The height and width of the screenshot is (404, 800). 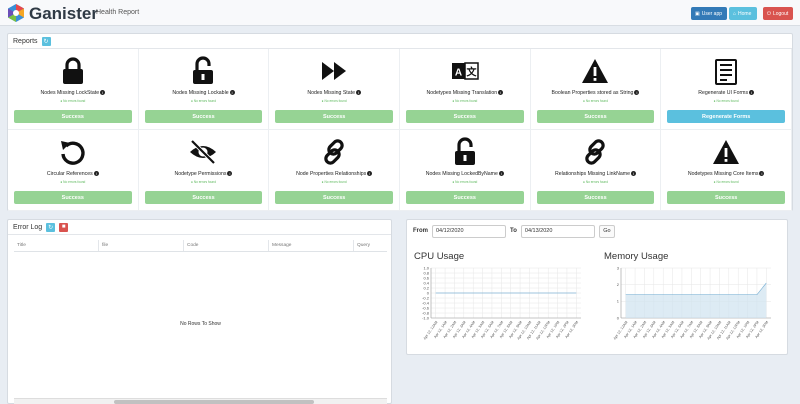 What do you see at coordinates (16, 13) in the screenshot?
I see `ganister-logo-icon` at bounding box center [16, 13].